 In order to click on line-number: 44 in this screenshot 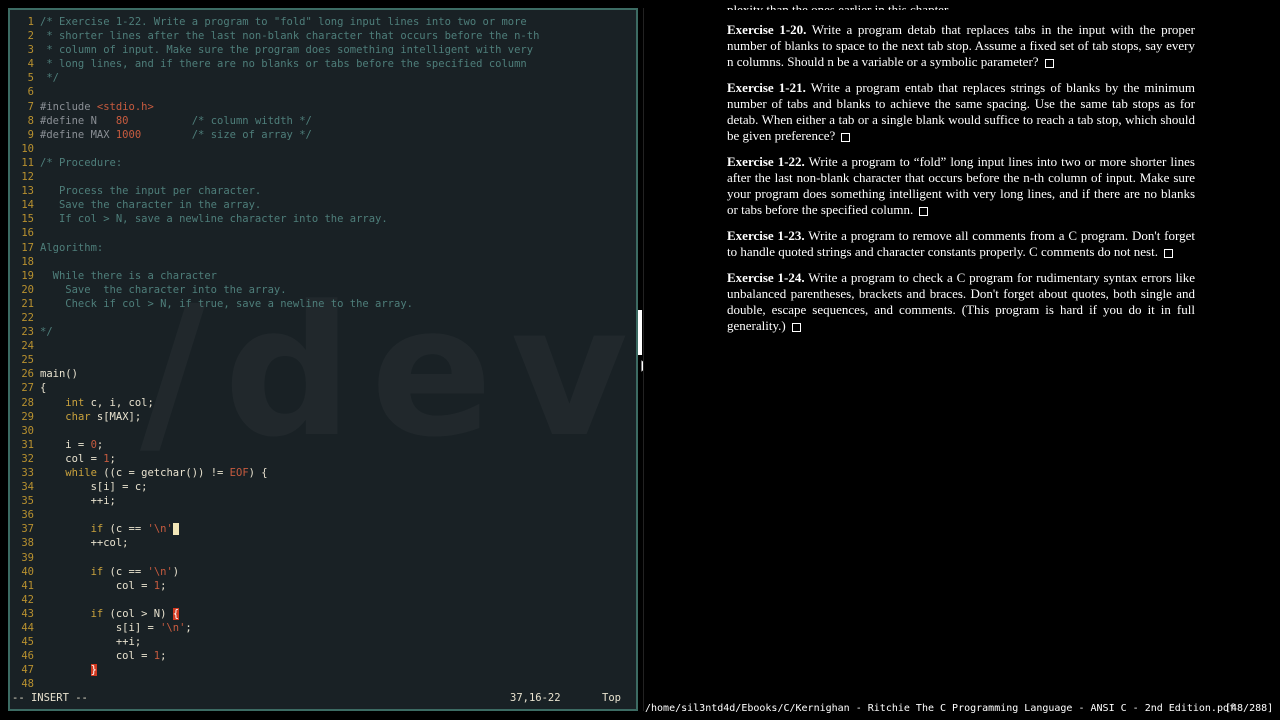, I will do `click(27, 628)`.